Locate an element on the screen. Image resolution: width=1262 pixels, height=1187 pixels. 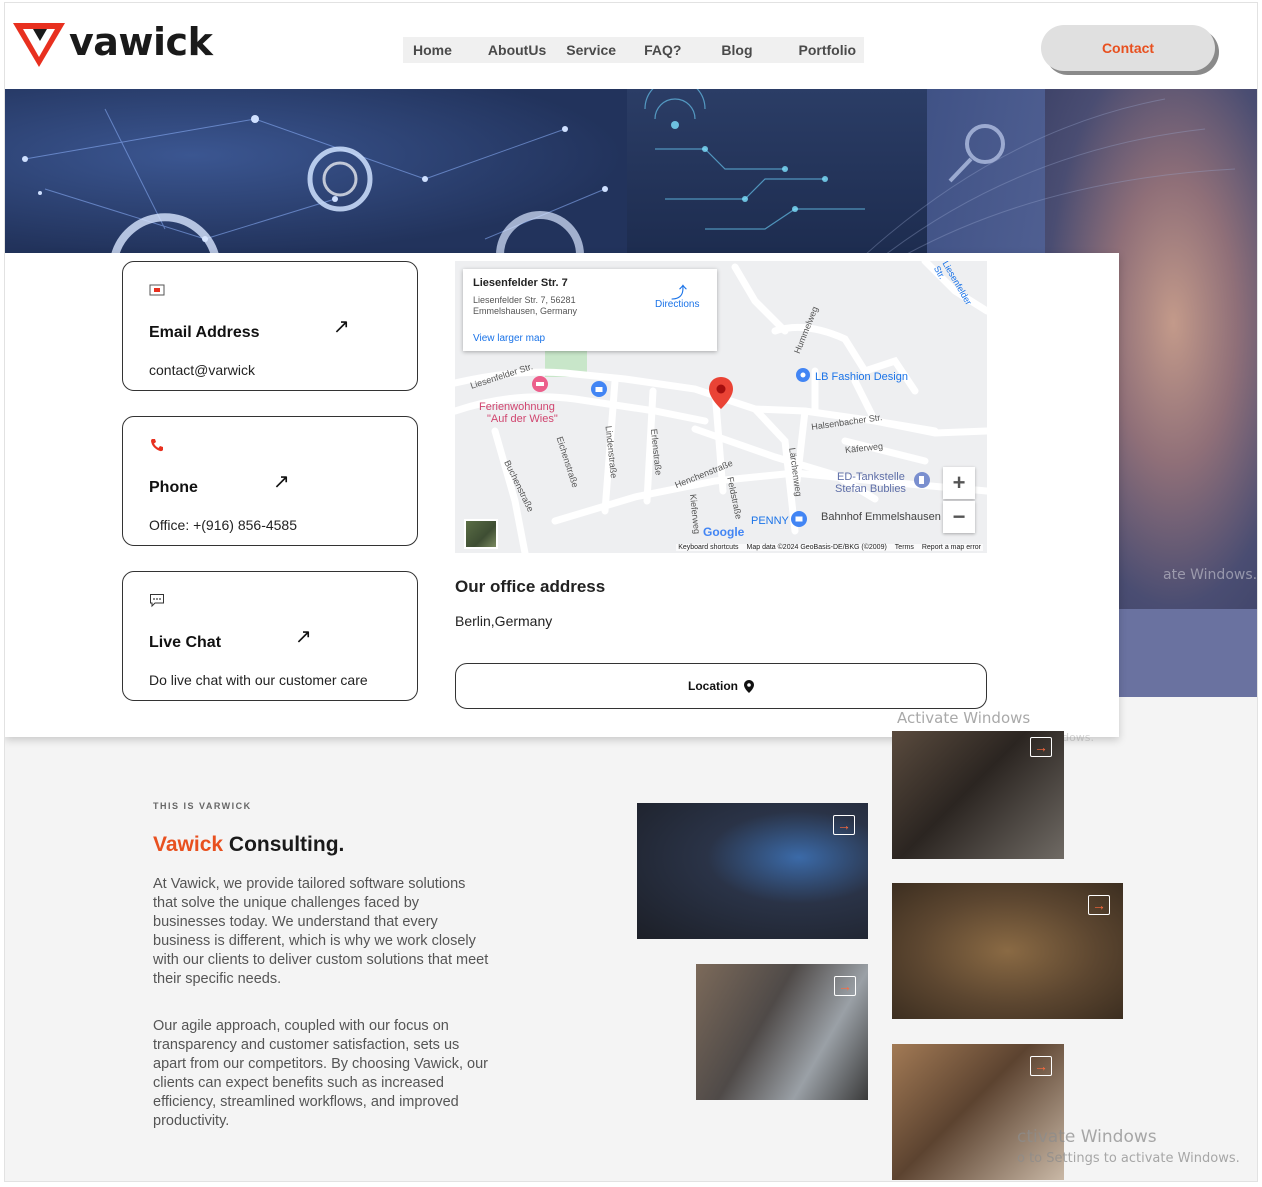
map-label-poi: ED-Tankstelle is located at coordinates (871, 477).